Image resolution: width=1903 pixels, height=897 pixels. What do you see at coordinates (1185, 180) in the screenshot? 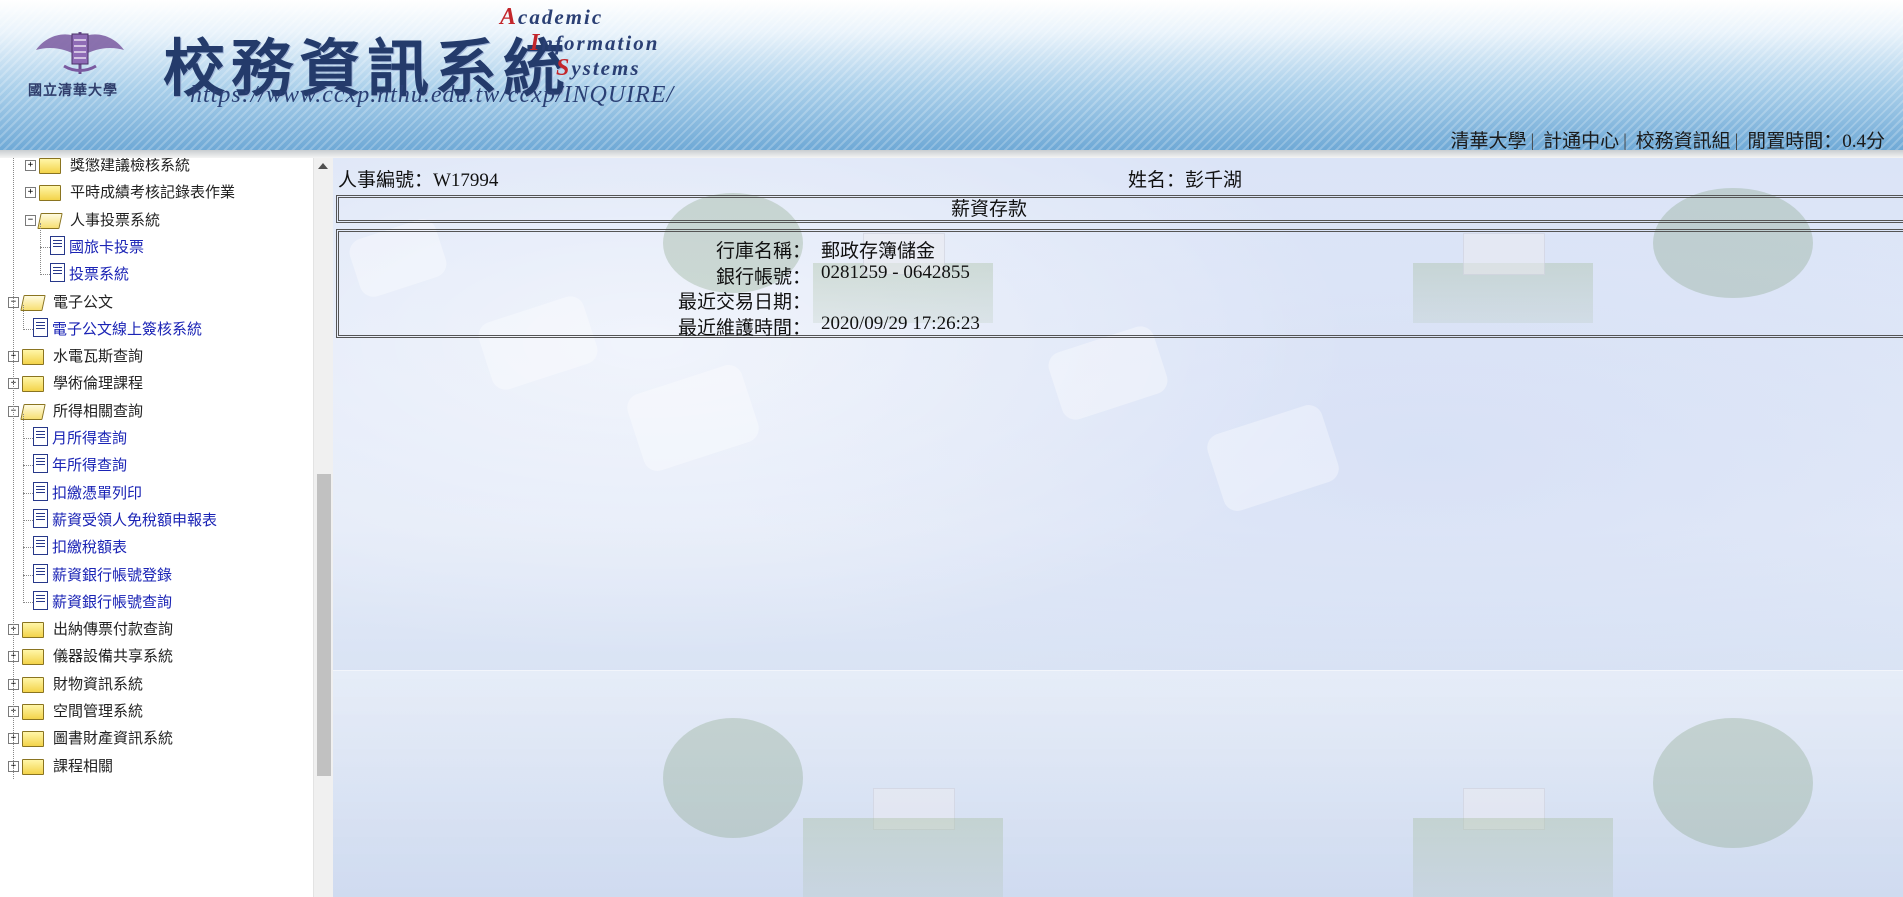
I see `staff-name: 姓名：彭千湖` at bounding box center [1185, 180].